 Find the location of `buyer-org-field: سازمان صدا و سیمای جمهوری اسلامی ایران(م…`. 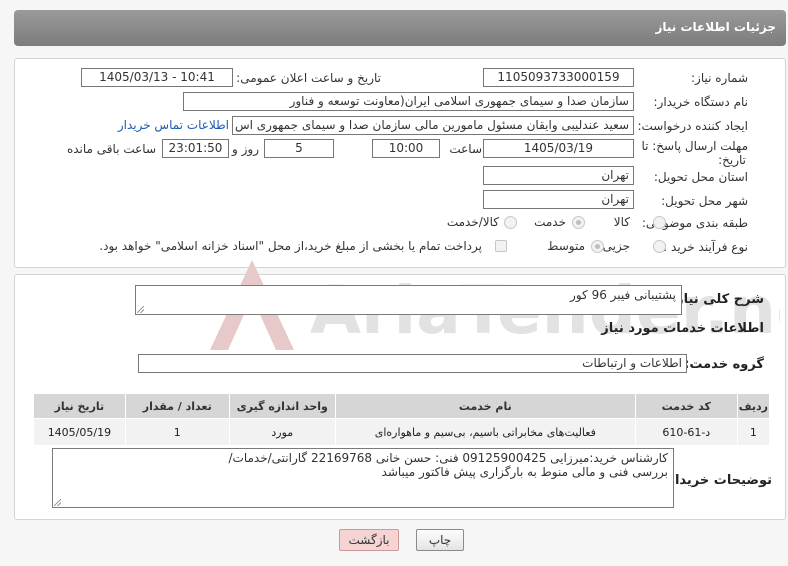

buyer-org-field: سازمان صدا و سیمای جمهوری اسلامی ایران(م… is located at coordinates (408, 101).